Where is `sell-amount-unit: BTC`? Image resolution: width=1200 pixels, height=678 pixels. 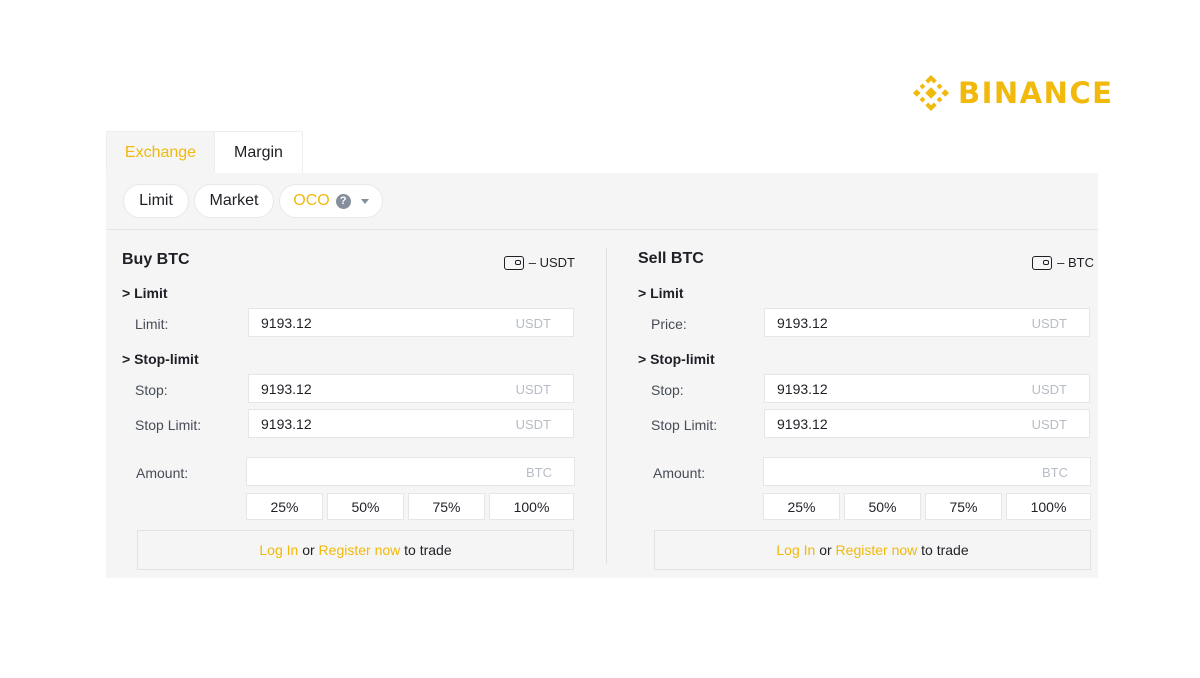 sell-amount-unit: BTC is located at coordinates (1055, 472).